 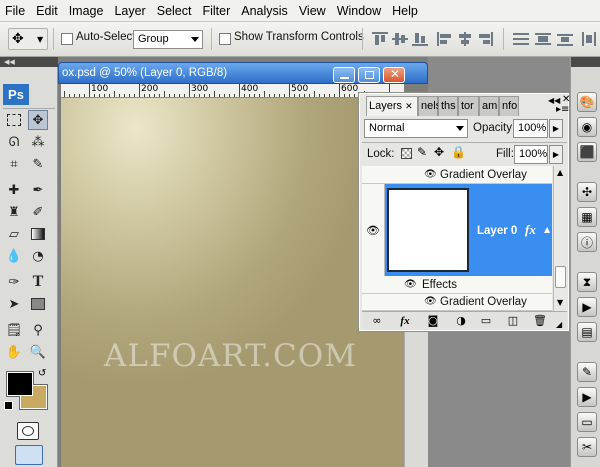 What do you see at coordinates (38, 352) in the screenshot?
I see `zoom-tool-icon: 🔍` at bounding box center [38, 352].